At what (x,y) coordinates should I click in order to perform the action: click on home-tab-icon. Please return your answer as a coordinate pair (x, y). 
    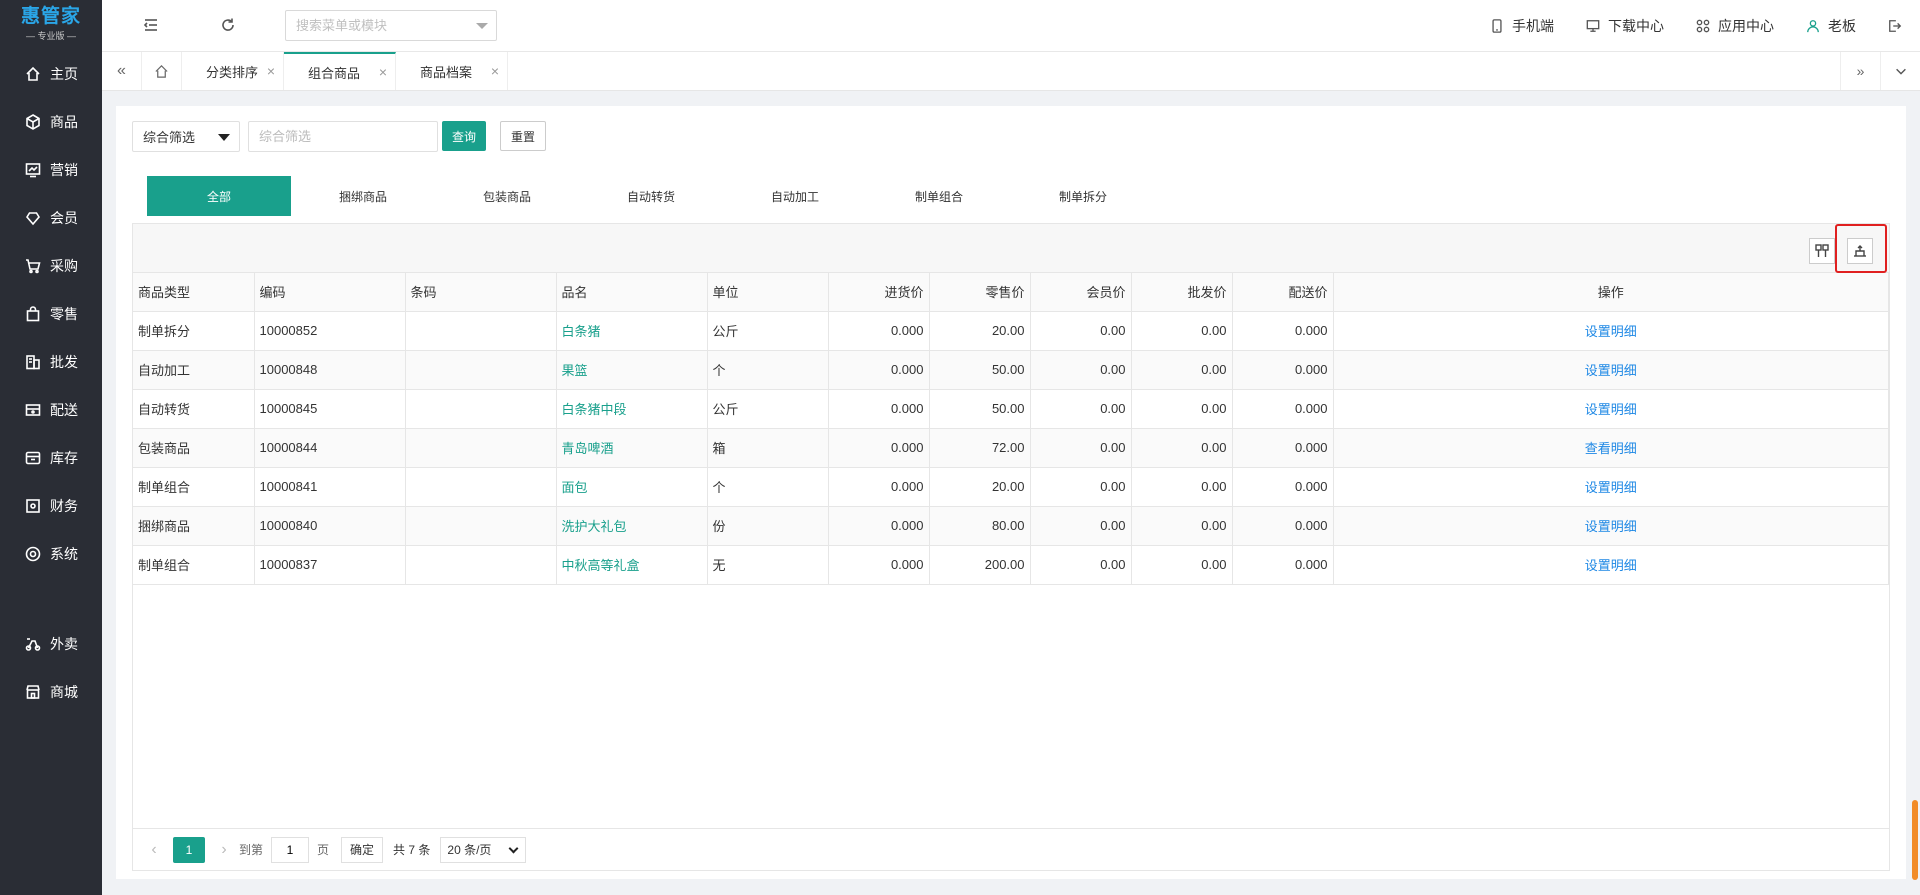
    Looking at the image, I should click on (162, 71).